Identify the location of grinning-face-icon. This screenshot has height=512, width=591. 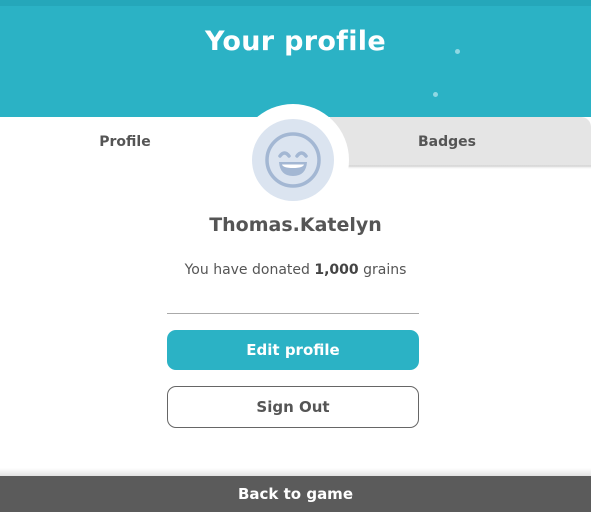
(293, 160).